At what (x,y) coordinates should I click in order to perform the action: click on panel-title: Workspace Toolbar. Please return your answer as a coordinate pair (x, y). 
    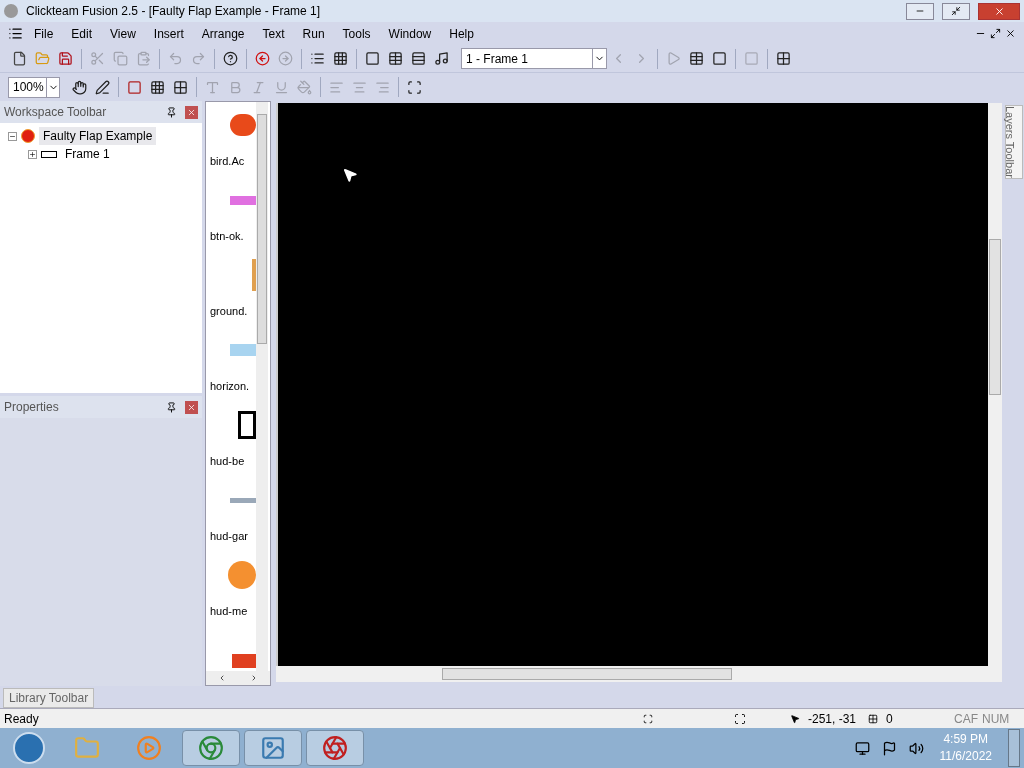
    Looking at the image, I should click on (56, 112).